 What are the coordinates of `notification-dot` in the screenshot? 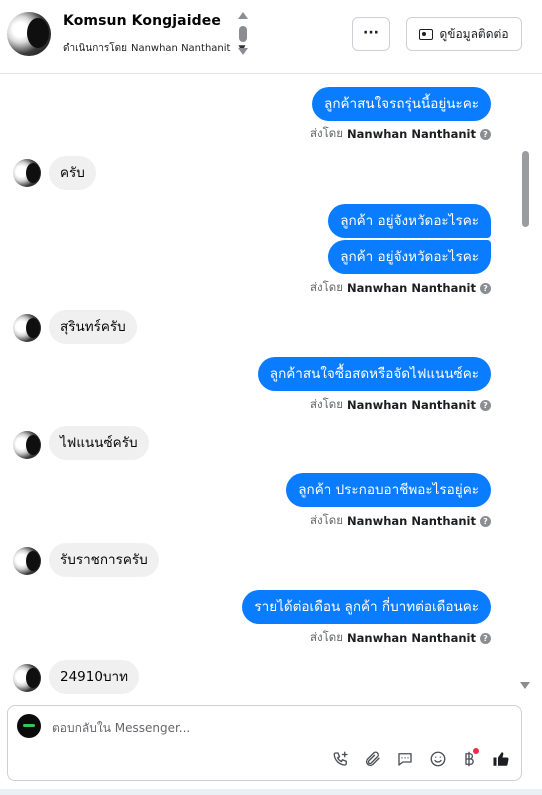 It's located at (476, 751).